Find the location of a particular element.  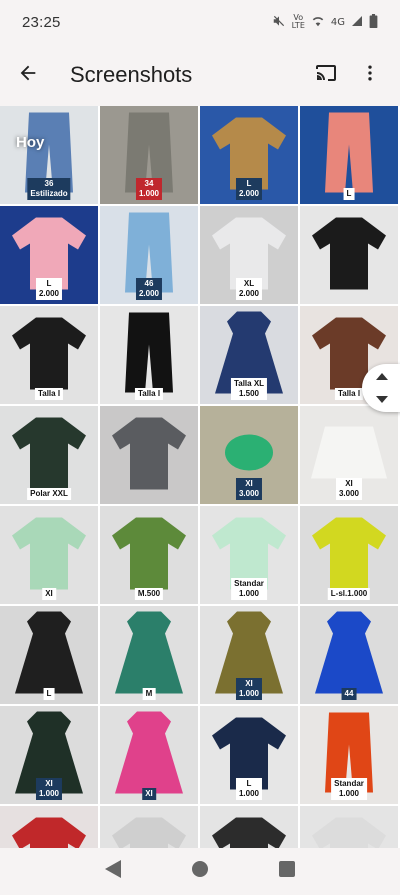

network-type: 4G is located at coordinates (337, 22).